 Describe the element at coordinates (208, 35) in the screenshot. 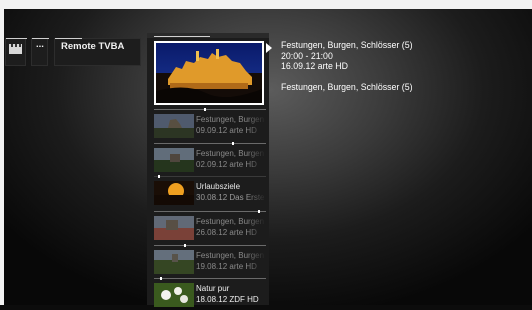

I see `panel-progress-bar` at that location.